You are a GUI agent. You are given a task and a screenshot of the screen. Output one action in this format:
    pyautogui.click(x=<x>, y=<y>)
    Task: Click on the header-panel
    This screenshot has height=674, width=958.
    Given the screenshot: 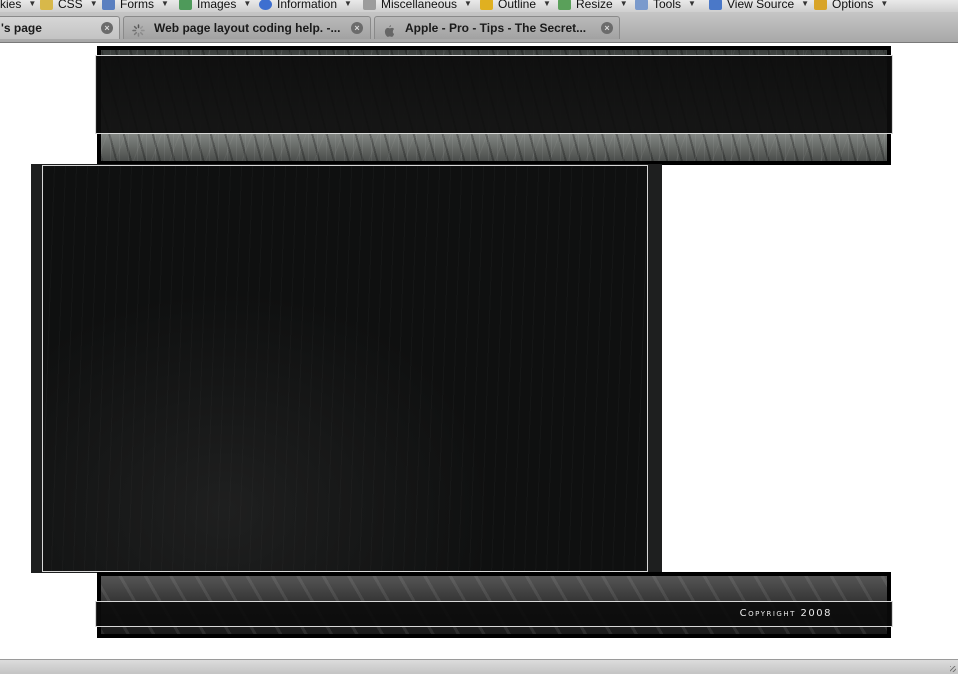 What is the action you would take?
    pyautogui.click(x=494, y=94)
    